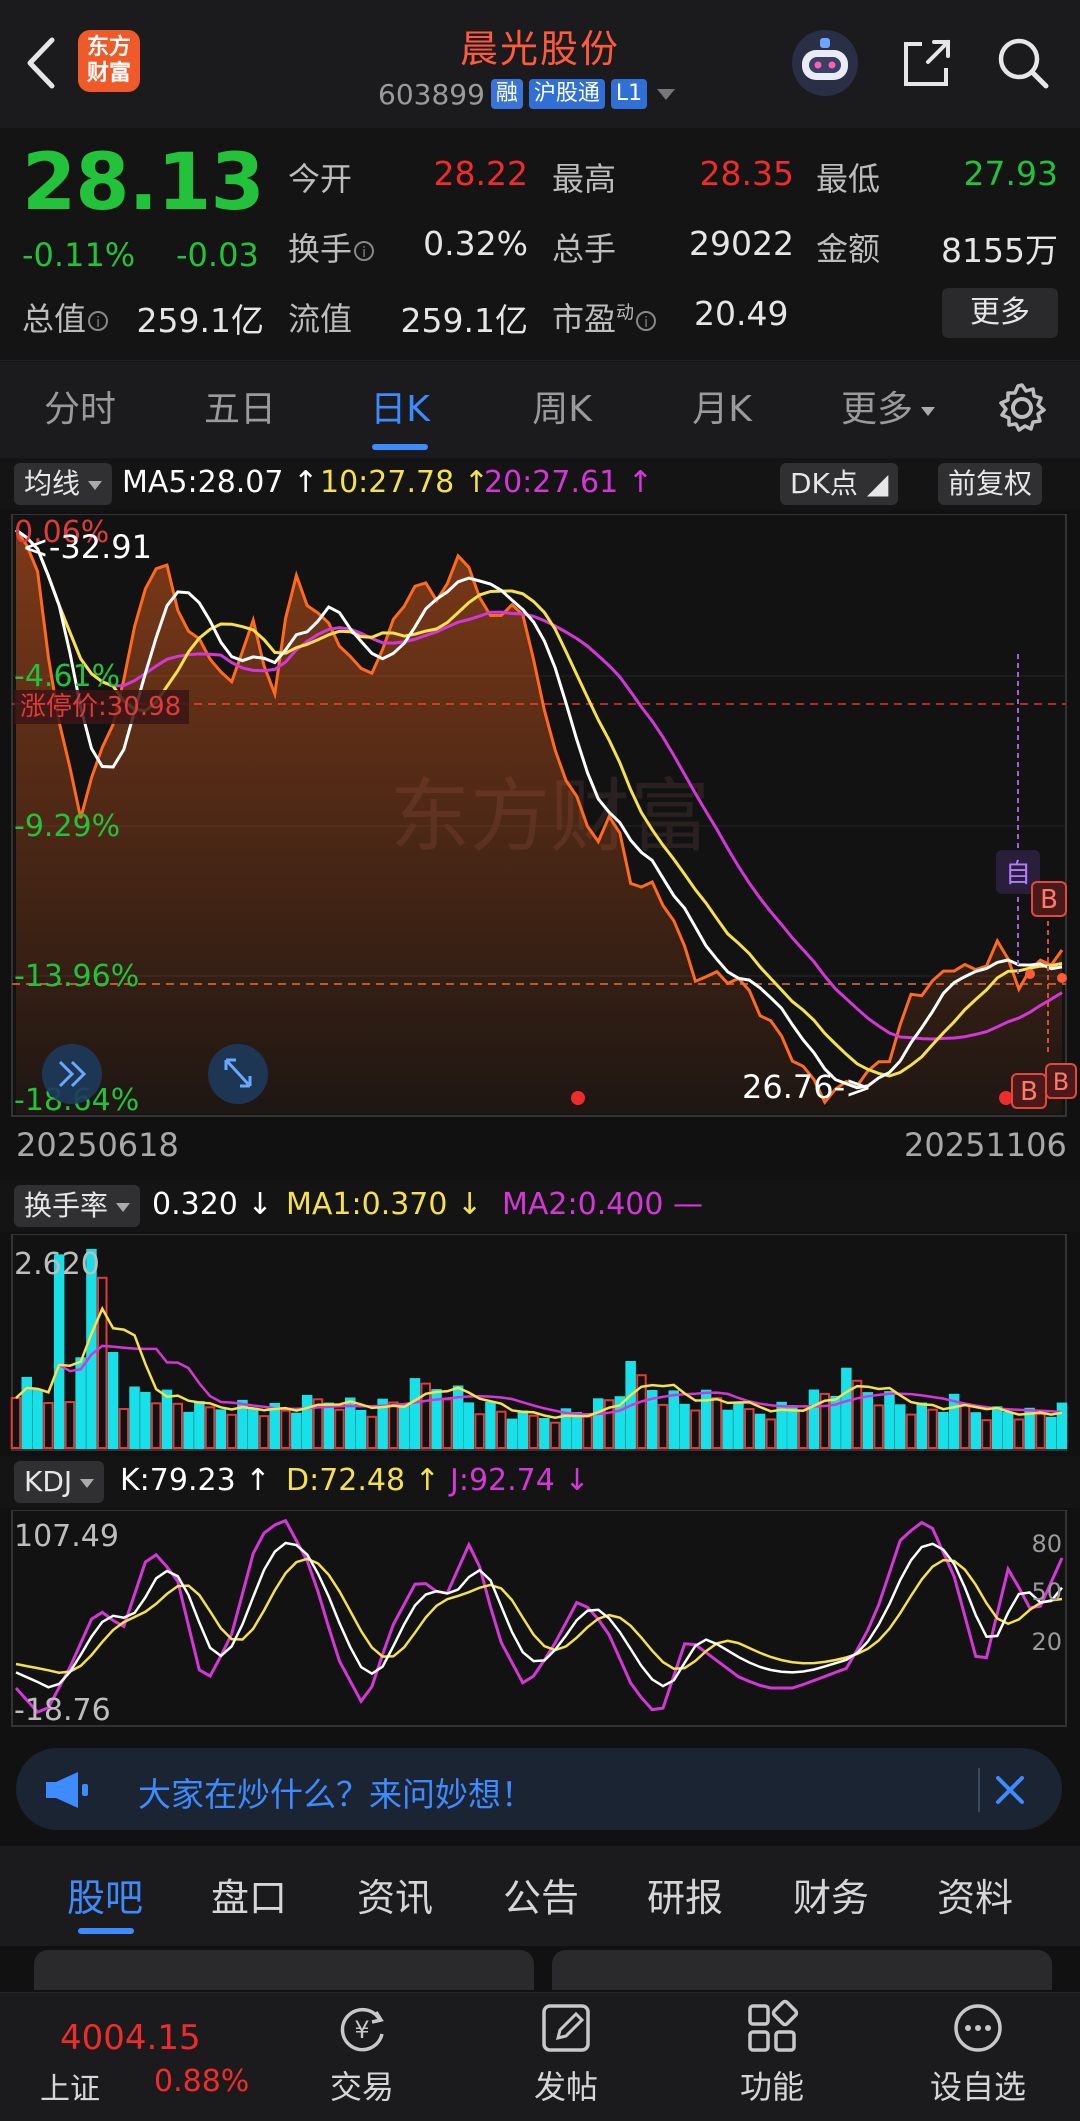 This screenshot has width=1080, height=2121. Describe the element at coordinates (999, 250) in the screenshot. I see `amount-value: 8155万` at that location.